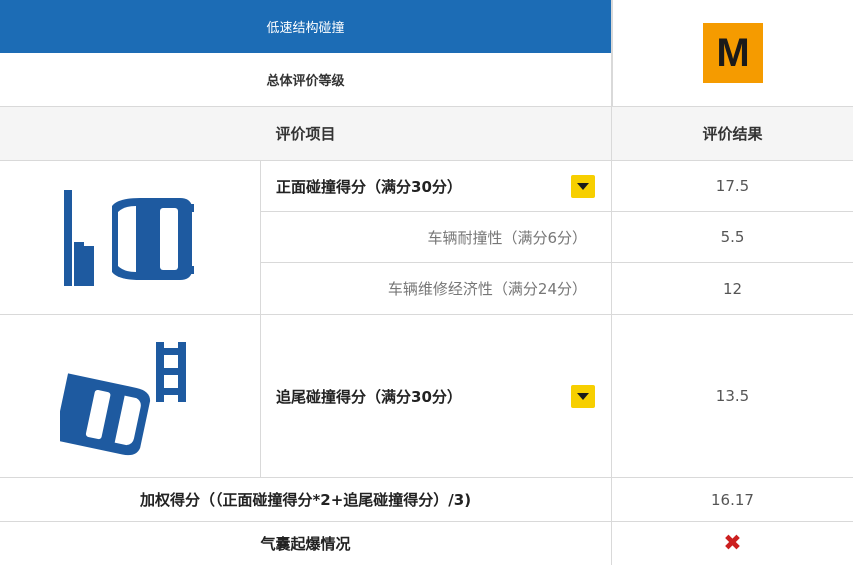 This screenshot has width=853, height=565. Describe the element at coordinates (369, 396) in the screenshot. I see `rear-collision-label: 追尾碰撞得分（满分30分）` at that location.